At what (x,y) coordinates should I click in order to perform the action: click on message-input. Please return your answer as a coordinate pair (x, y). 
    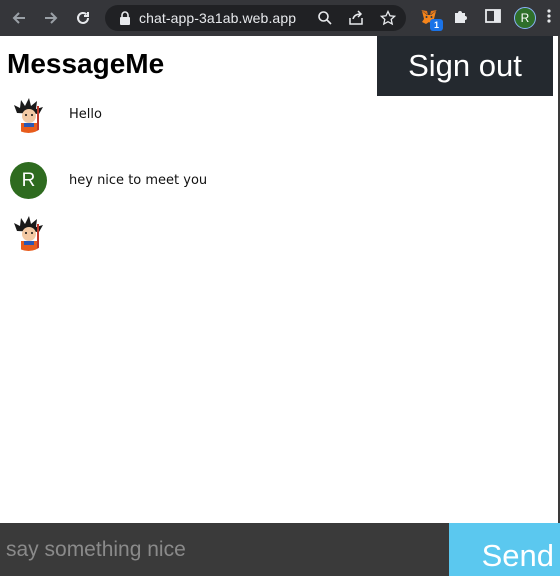
    Looking at the image, I should click on (224, 549).